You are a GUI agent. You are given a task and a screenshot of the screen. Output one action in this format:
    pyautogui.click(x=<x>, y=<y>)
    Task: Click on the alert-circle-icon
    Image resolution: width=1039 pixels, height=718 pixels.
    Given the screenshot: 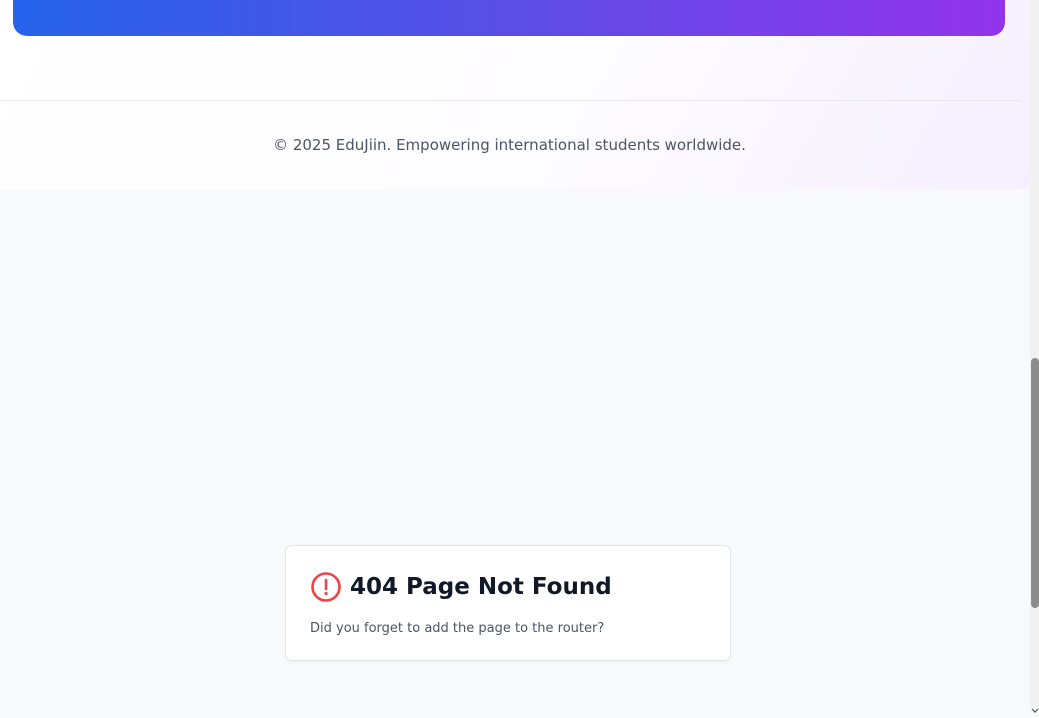 What is the action you would take?
    pyautogui.click(x=326, y=587)
    